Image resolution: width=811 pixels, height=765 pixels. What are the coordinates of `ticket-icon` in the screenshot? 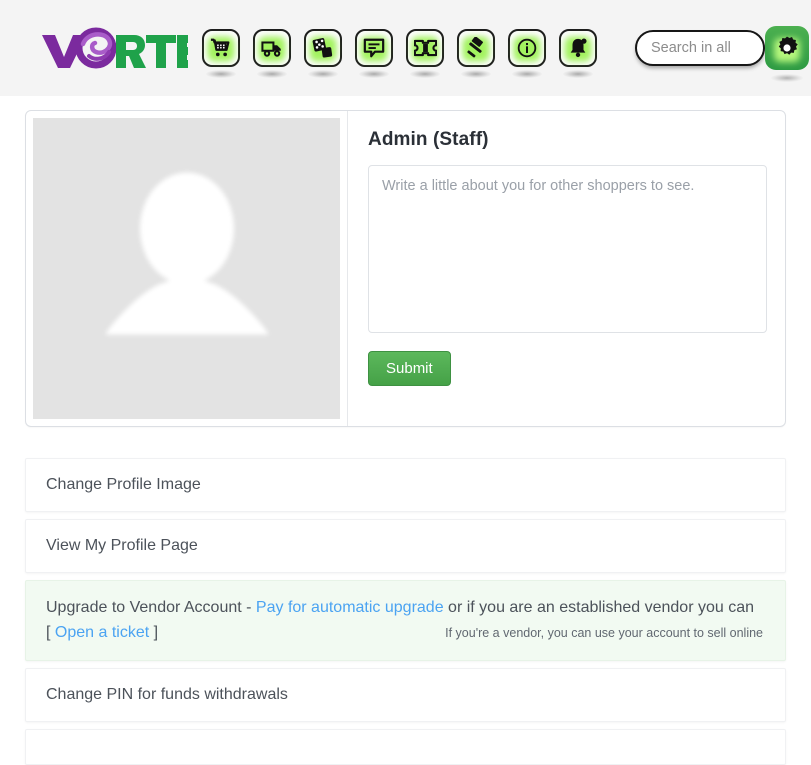 It's located at (425, 48).